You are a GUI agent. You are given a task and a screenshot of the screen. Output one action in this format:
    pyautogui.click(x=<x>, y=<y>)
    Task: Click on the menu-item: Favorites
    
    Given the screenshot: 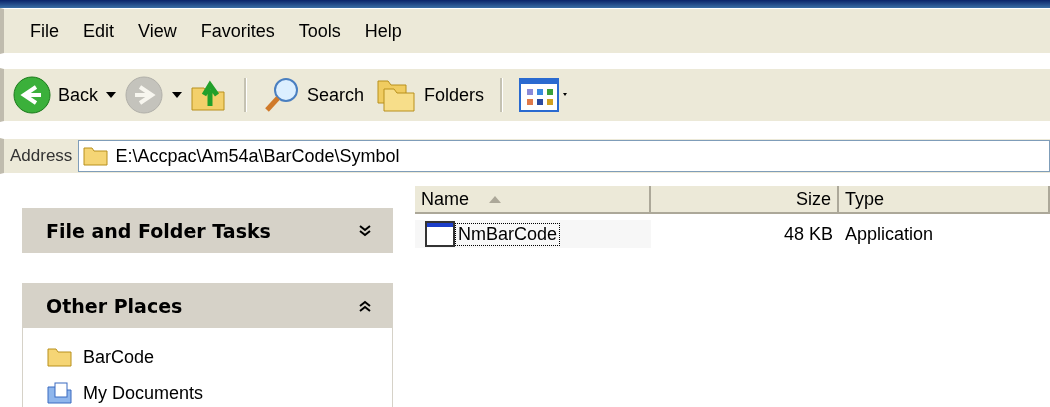 What is the action you would take?
    pyautogui.click(x=237, y=31)
    